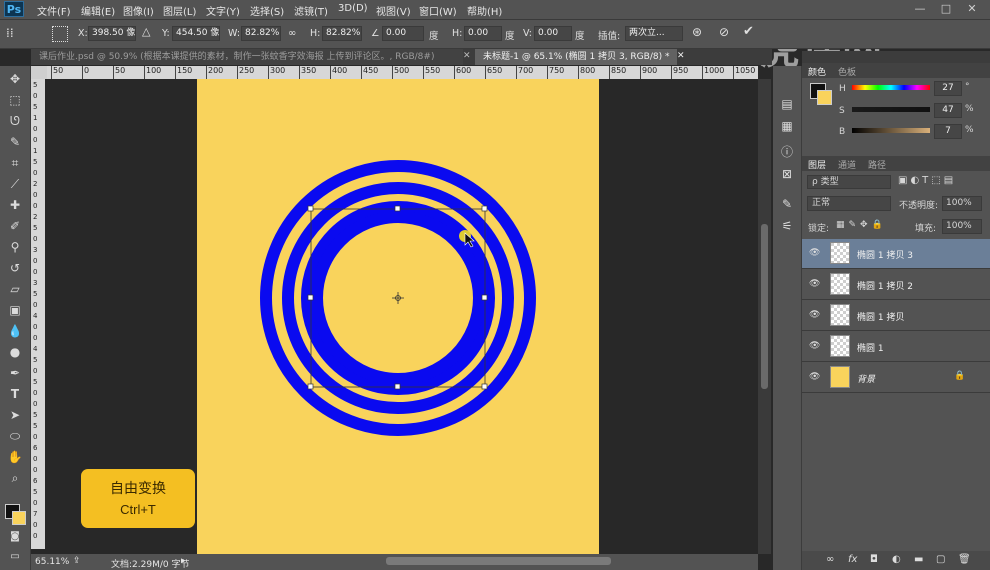  I want to click on layer-style-icon: fx, so click(852, 559).